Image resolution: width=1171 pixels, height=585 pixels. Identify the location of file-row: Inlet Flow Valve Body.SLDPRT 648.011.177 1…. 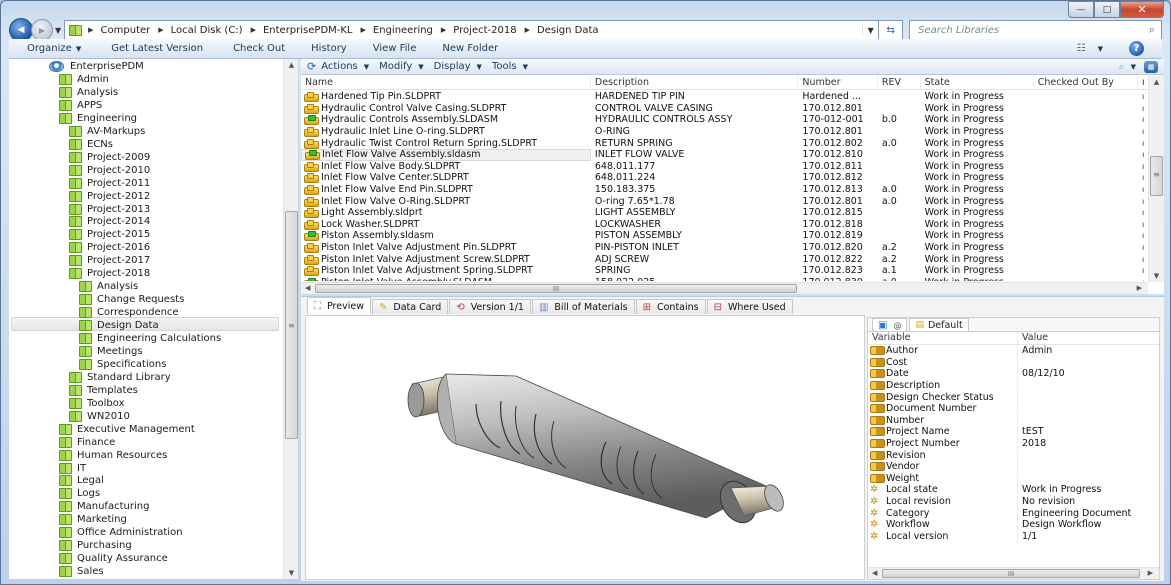
(724, 167).